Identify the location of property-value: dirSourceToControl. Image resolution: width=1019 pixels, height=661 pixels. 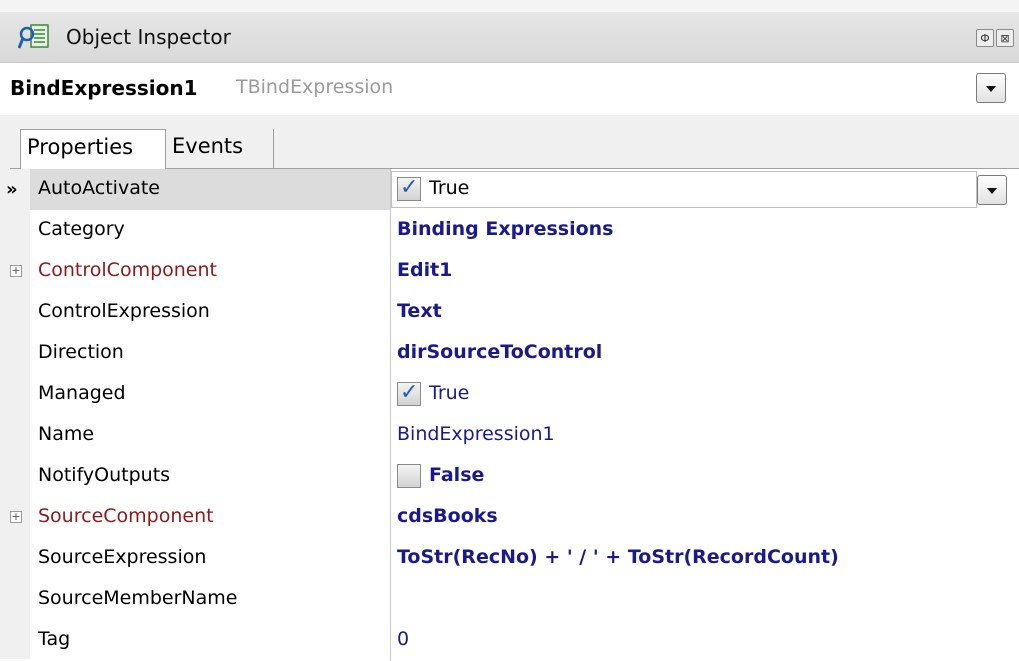
(500, 352).